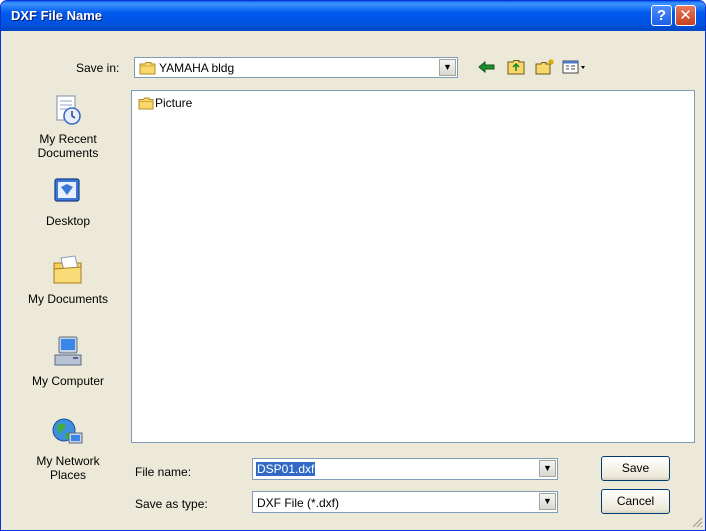 The height and width of the screenshot is (531, 706). What do you see at coordinates (67, 269) in the screenshot?
I see `my-documents-icon` at bounding box center [67, 269].